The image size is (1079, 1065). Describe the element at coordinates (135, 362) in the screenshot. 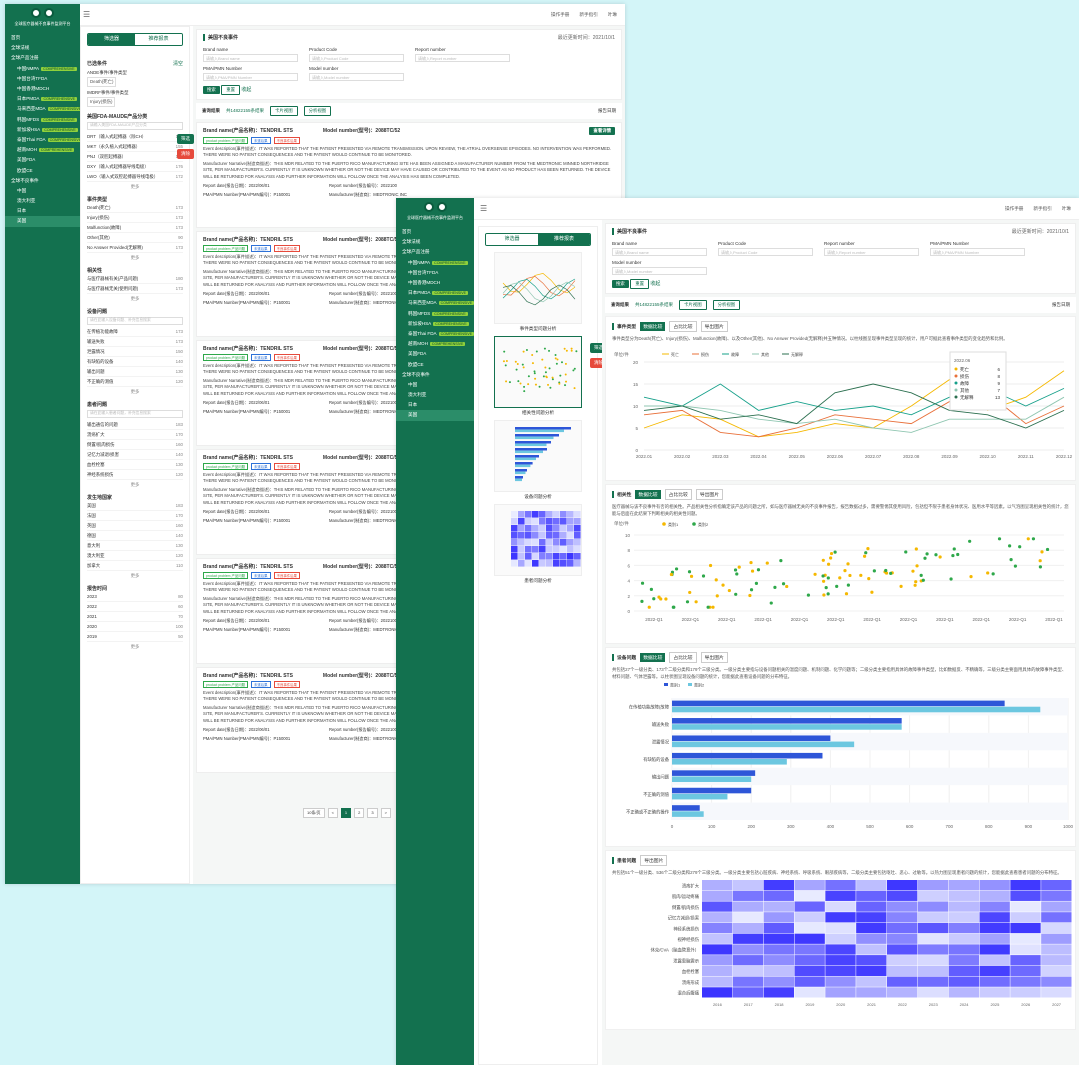

I see `filter-option: 有缺陷的设备 140` at that location.